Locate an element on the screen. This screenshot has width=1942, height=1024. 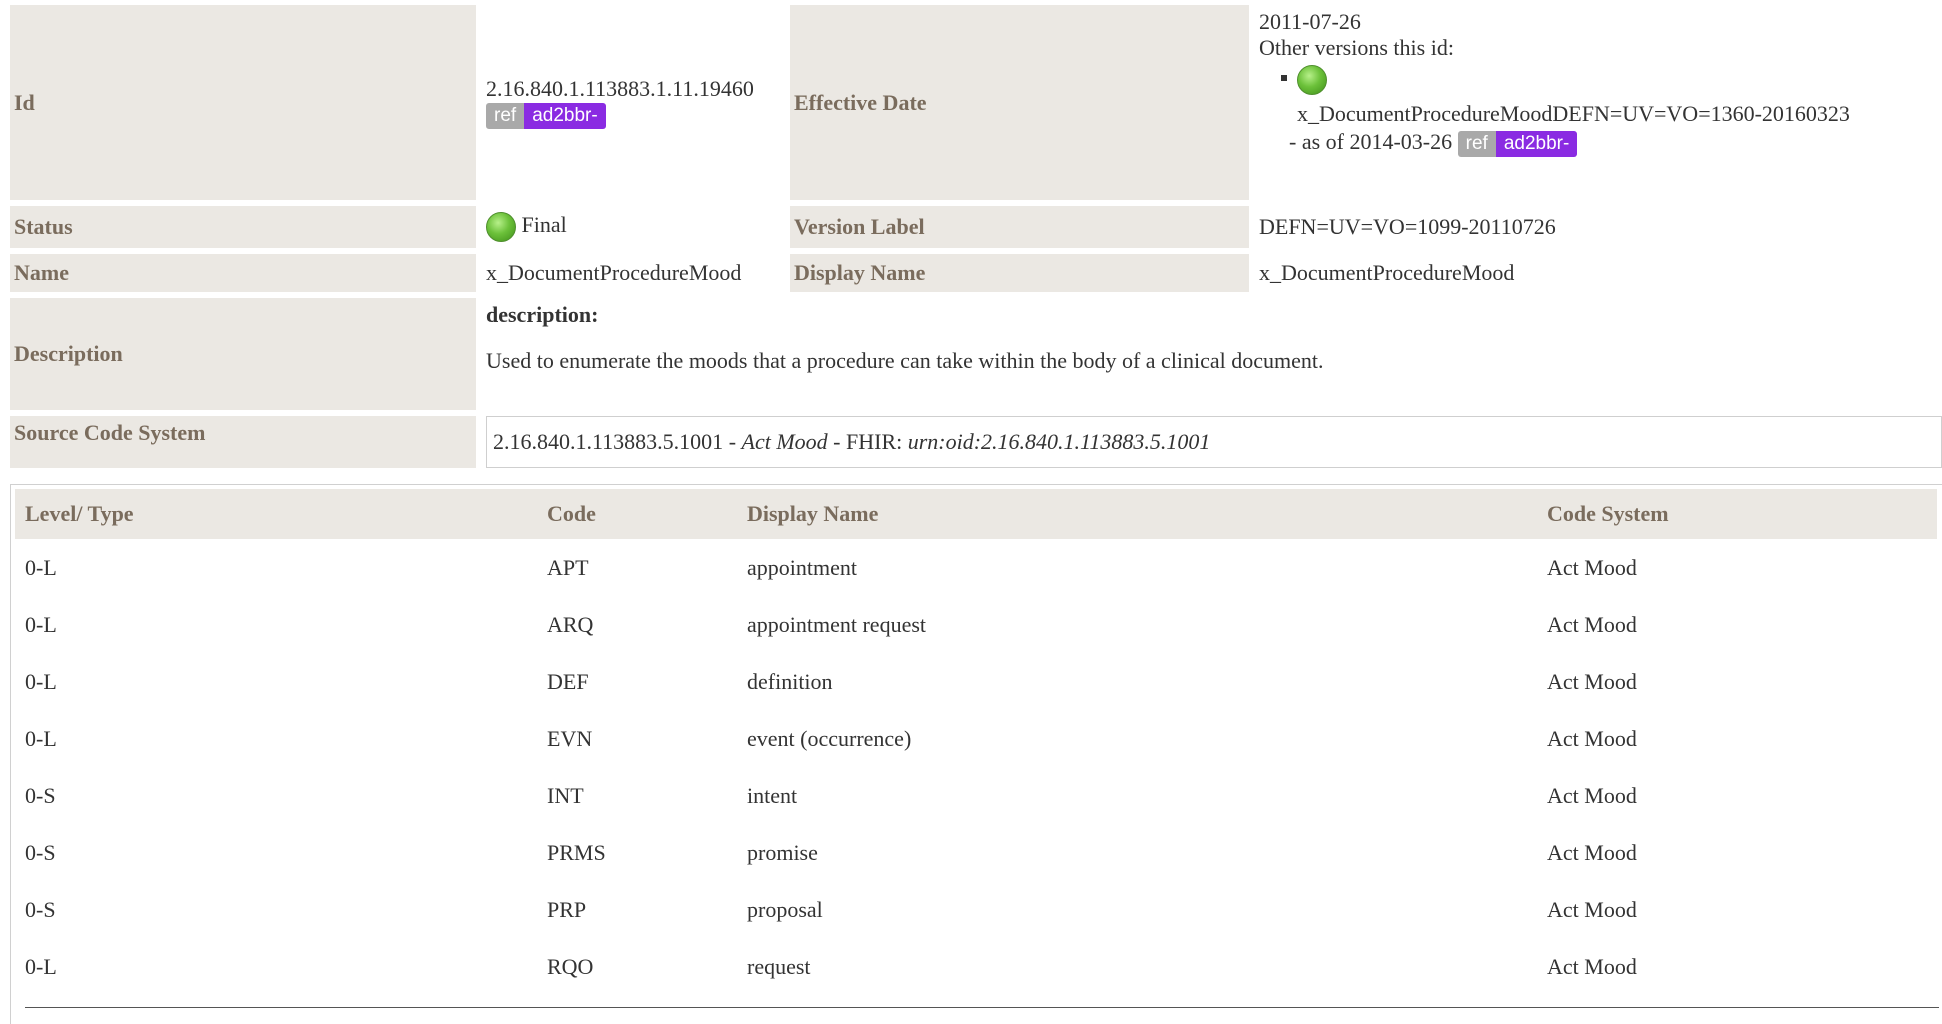
column-header-code: Code is located at coordinates (637, 514).